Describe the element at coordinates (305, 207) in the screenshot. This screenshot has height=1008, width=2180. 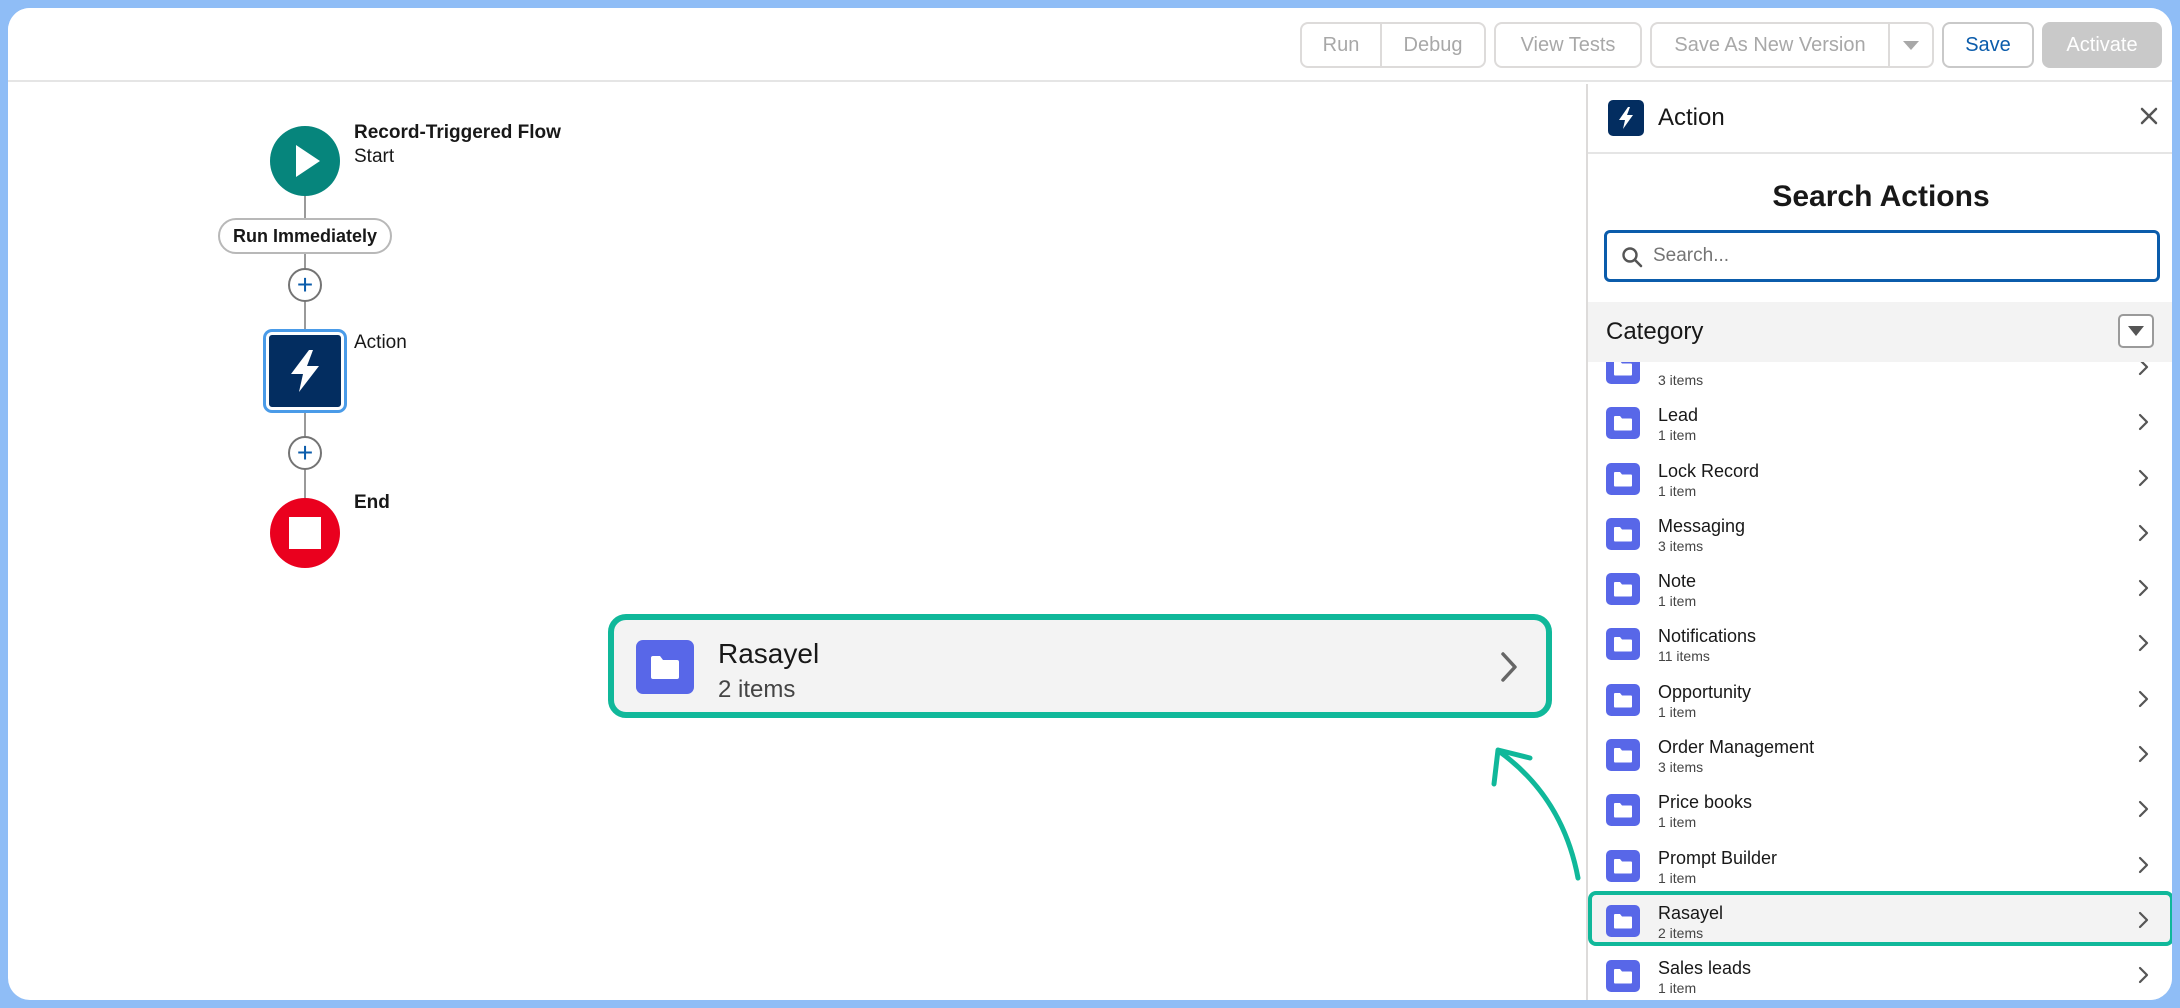
I see `connector-line` at that location.